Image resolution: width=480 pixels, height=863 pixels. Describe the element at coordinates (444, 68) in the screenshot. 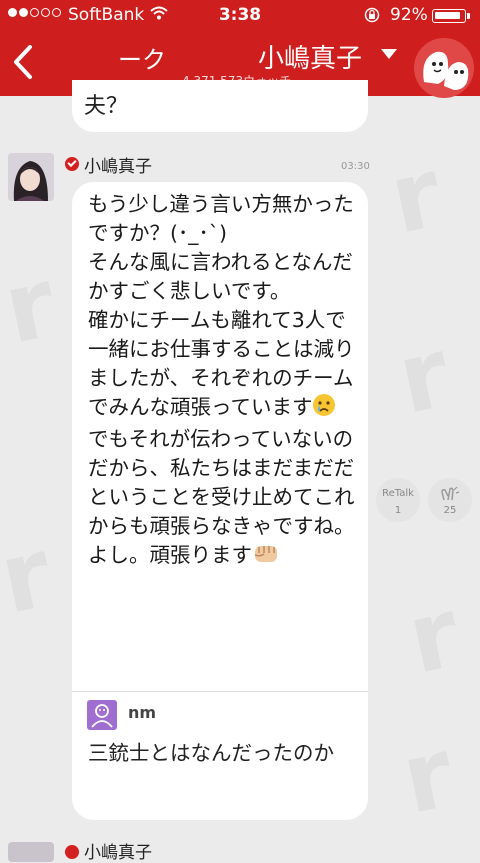

I see `mascot-menu-icon` at that location.